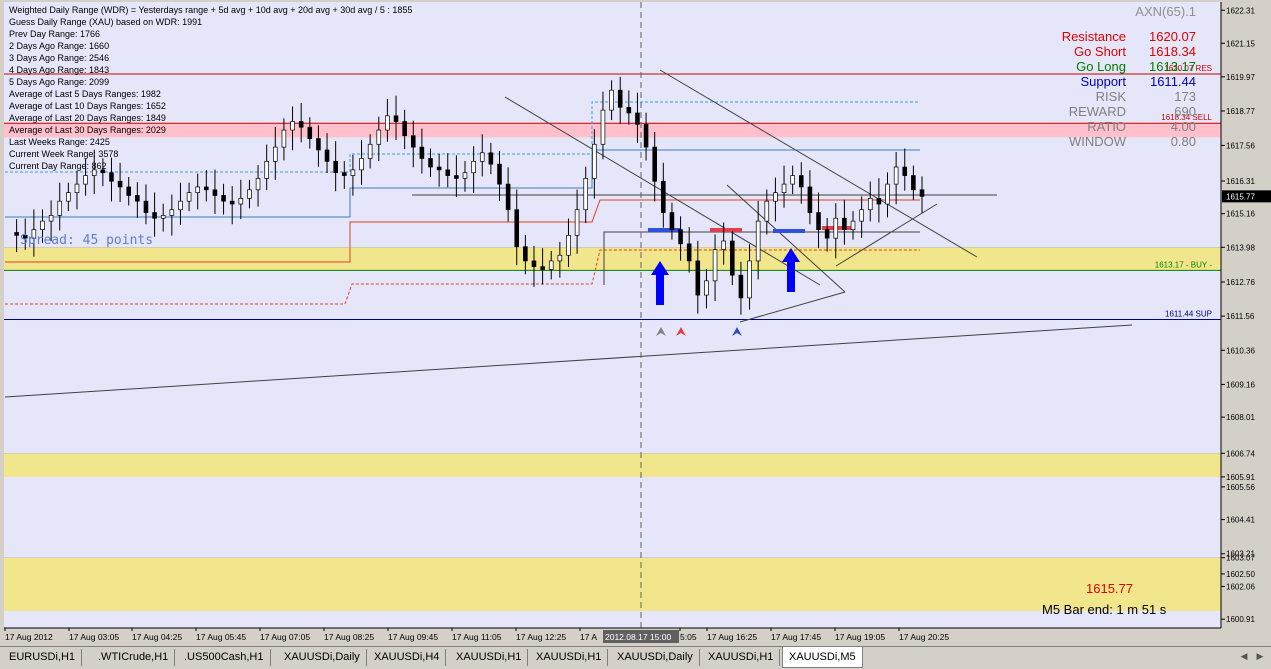  What do you see at coordinates (157, 637) in the screenshot?
I see `x-tick-label: 17 Aug 04:25` at bounding box center [157, 637].